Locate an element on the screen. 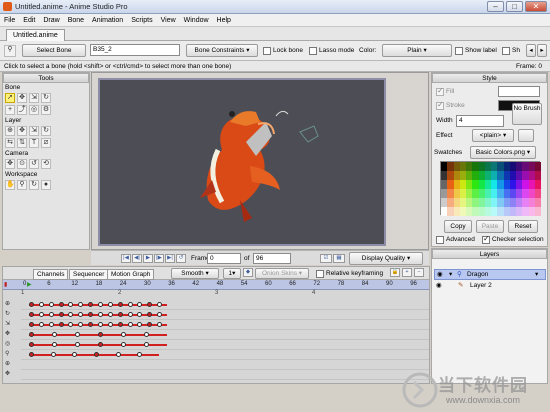 This screenshot has height=412, width=550. menu-draw: Draw is located at coordinates (51, 20).